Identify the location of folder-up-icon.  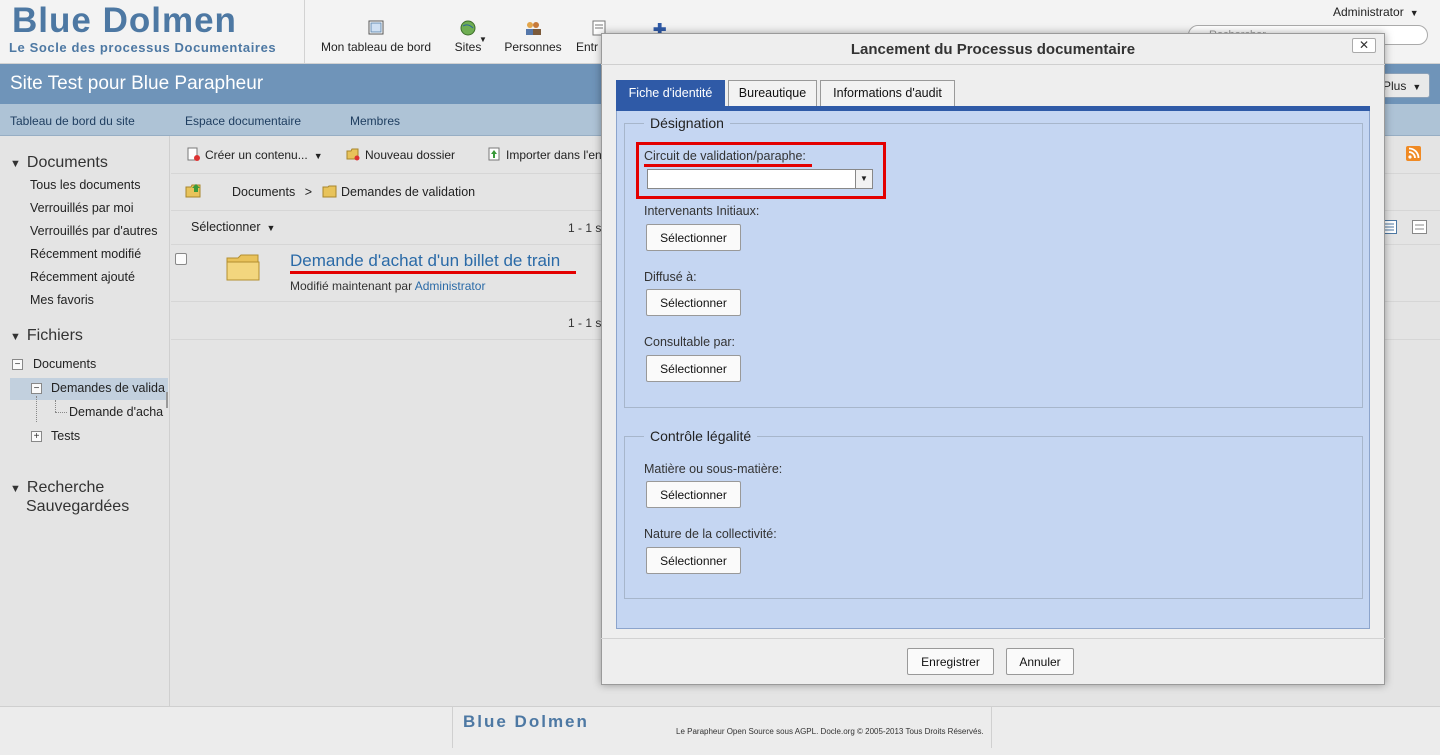
(194, 190).